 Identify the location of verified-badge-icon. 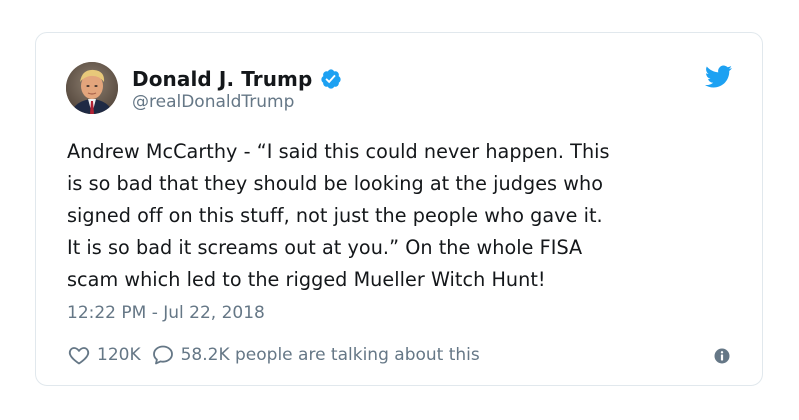
(331, 79).